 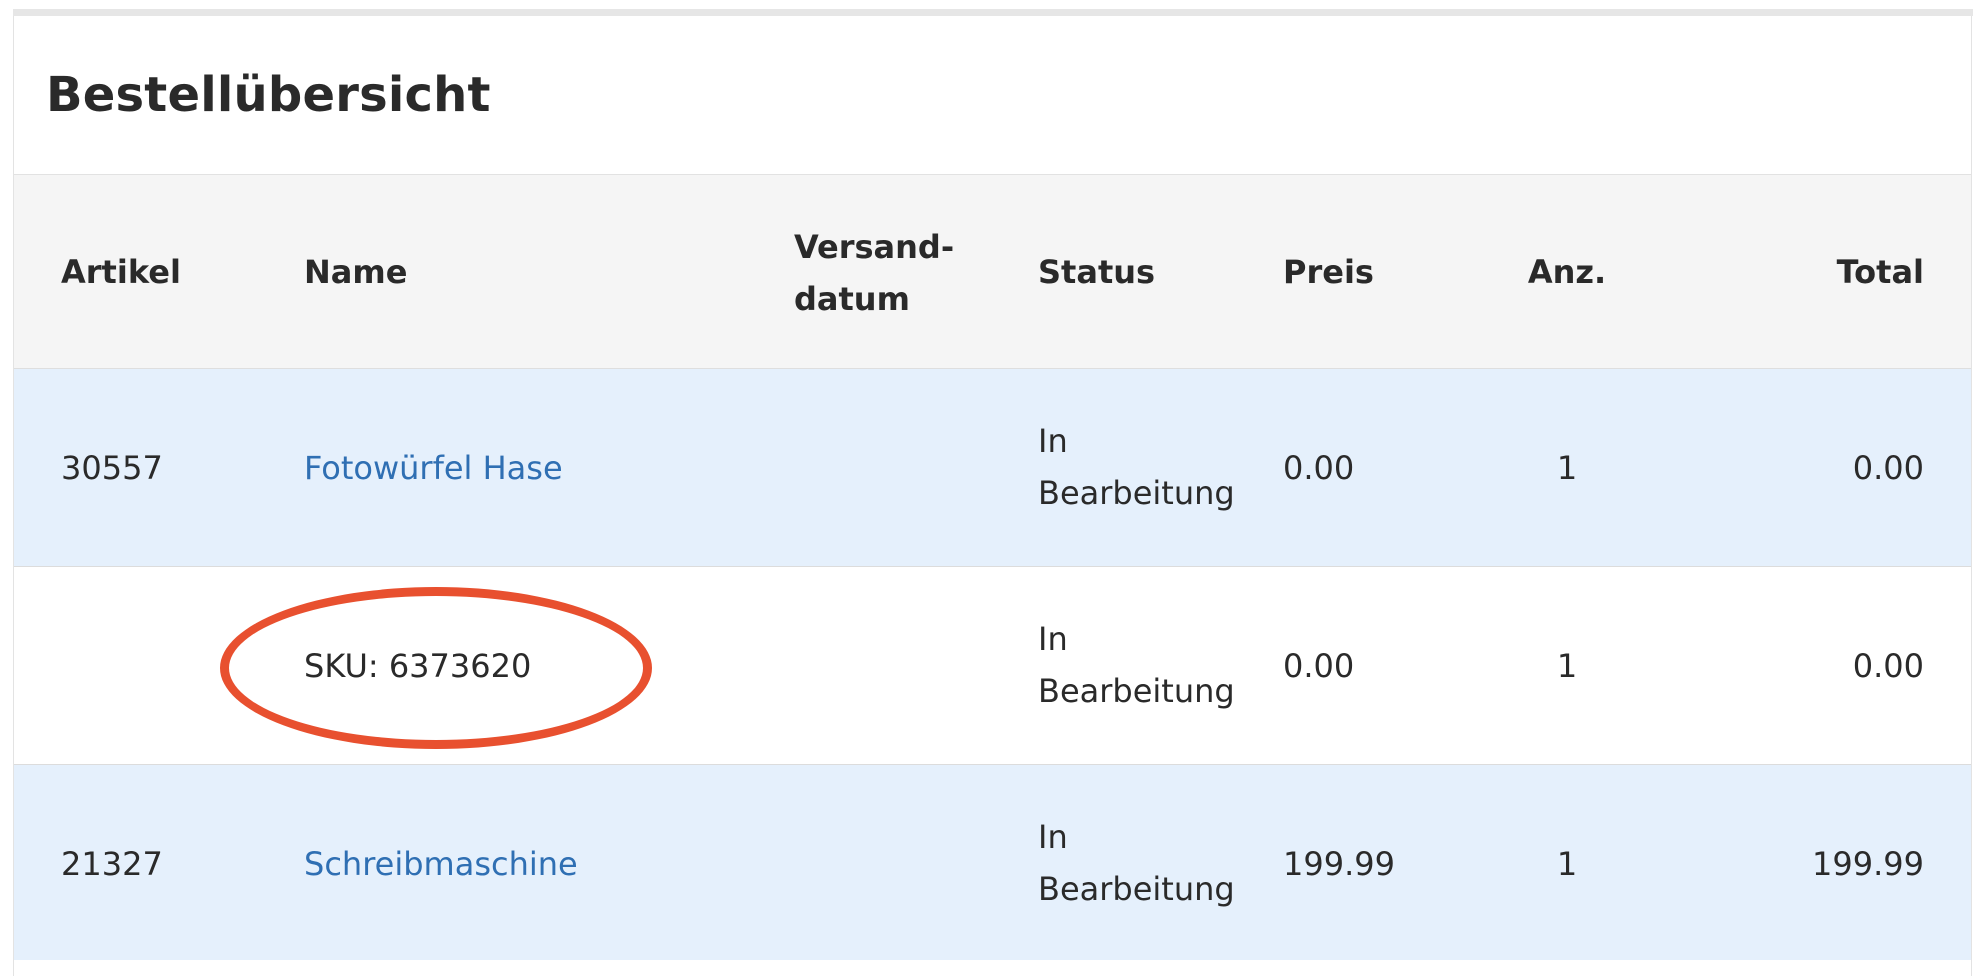 I want to click on header-total: Total, so click(x=1880, y=272).